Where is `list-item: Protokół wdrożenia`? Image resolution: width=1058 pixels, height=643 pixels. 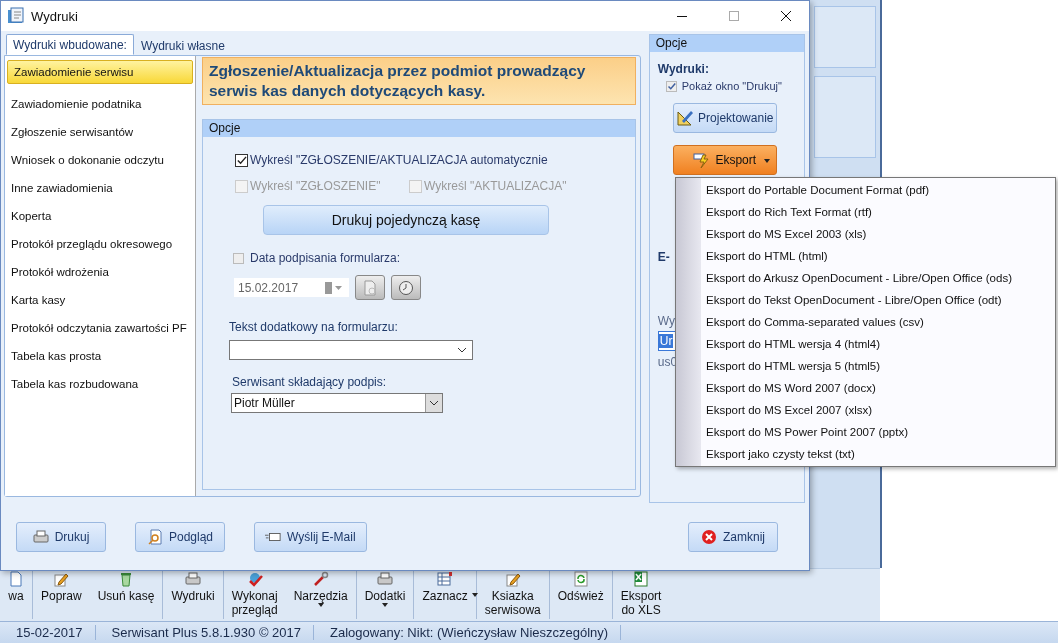 list-item: Protokół wdrożenia is located at coordinates (100, 272).